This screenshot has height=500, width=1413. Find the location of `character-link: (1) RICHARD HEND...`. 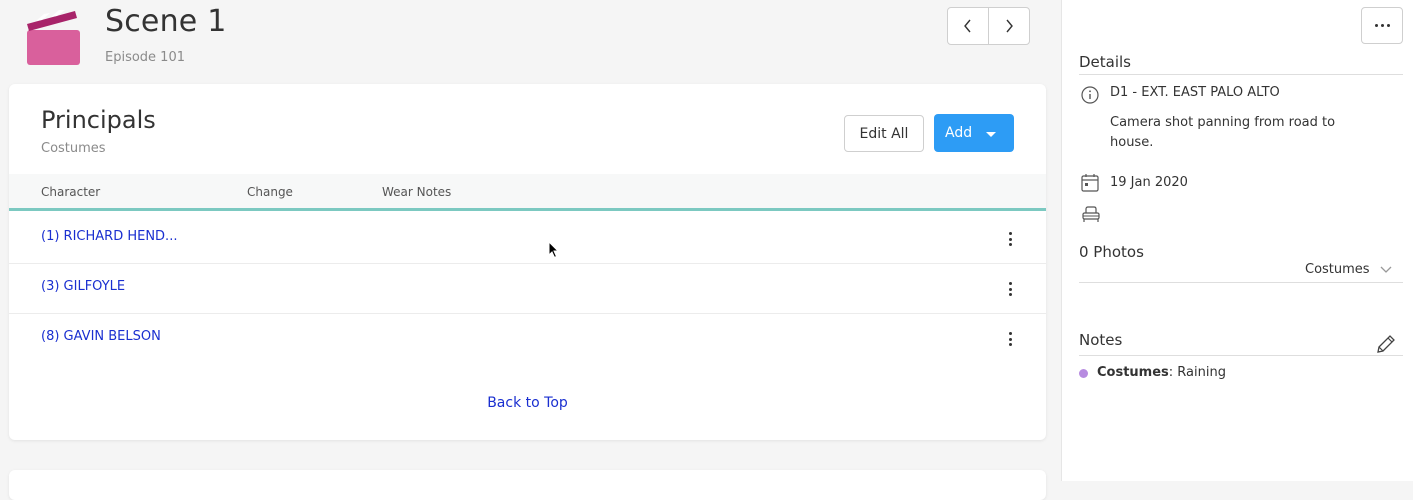

character-link: (1) RICHARD HEND... is located at coordinates (109, 236).